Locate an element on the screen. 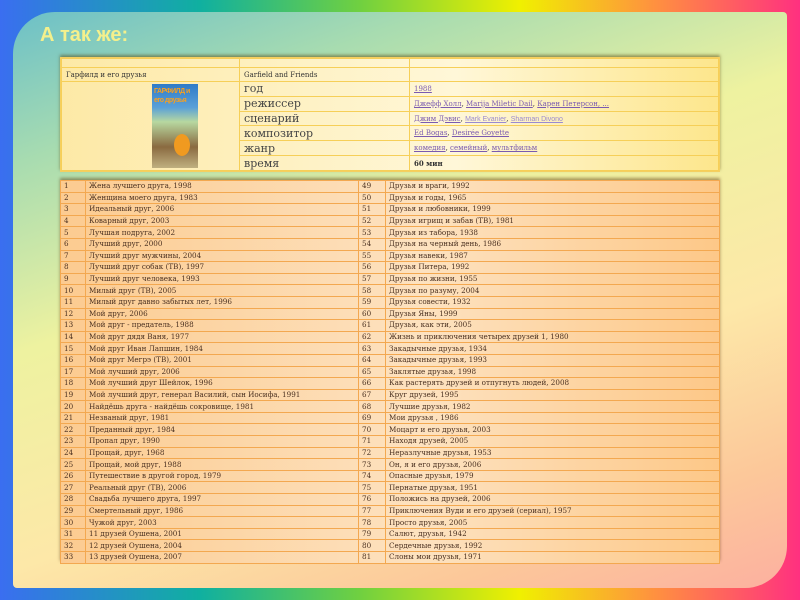  field-label-composer: композитор is located at coordinates (324, 133).